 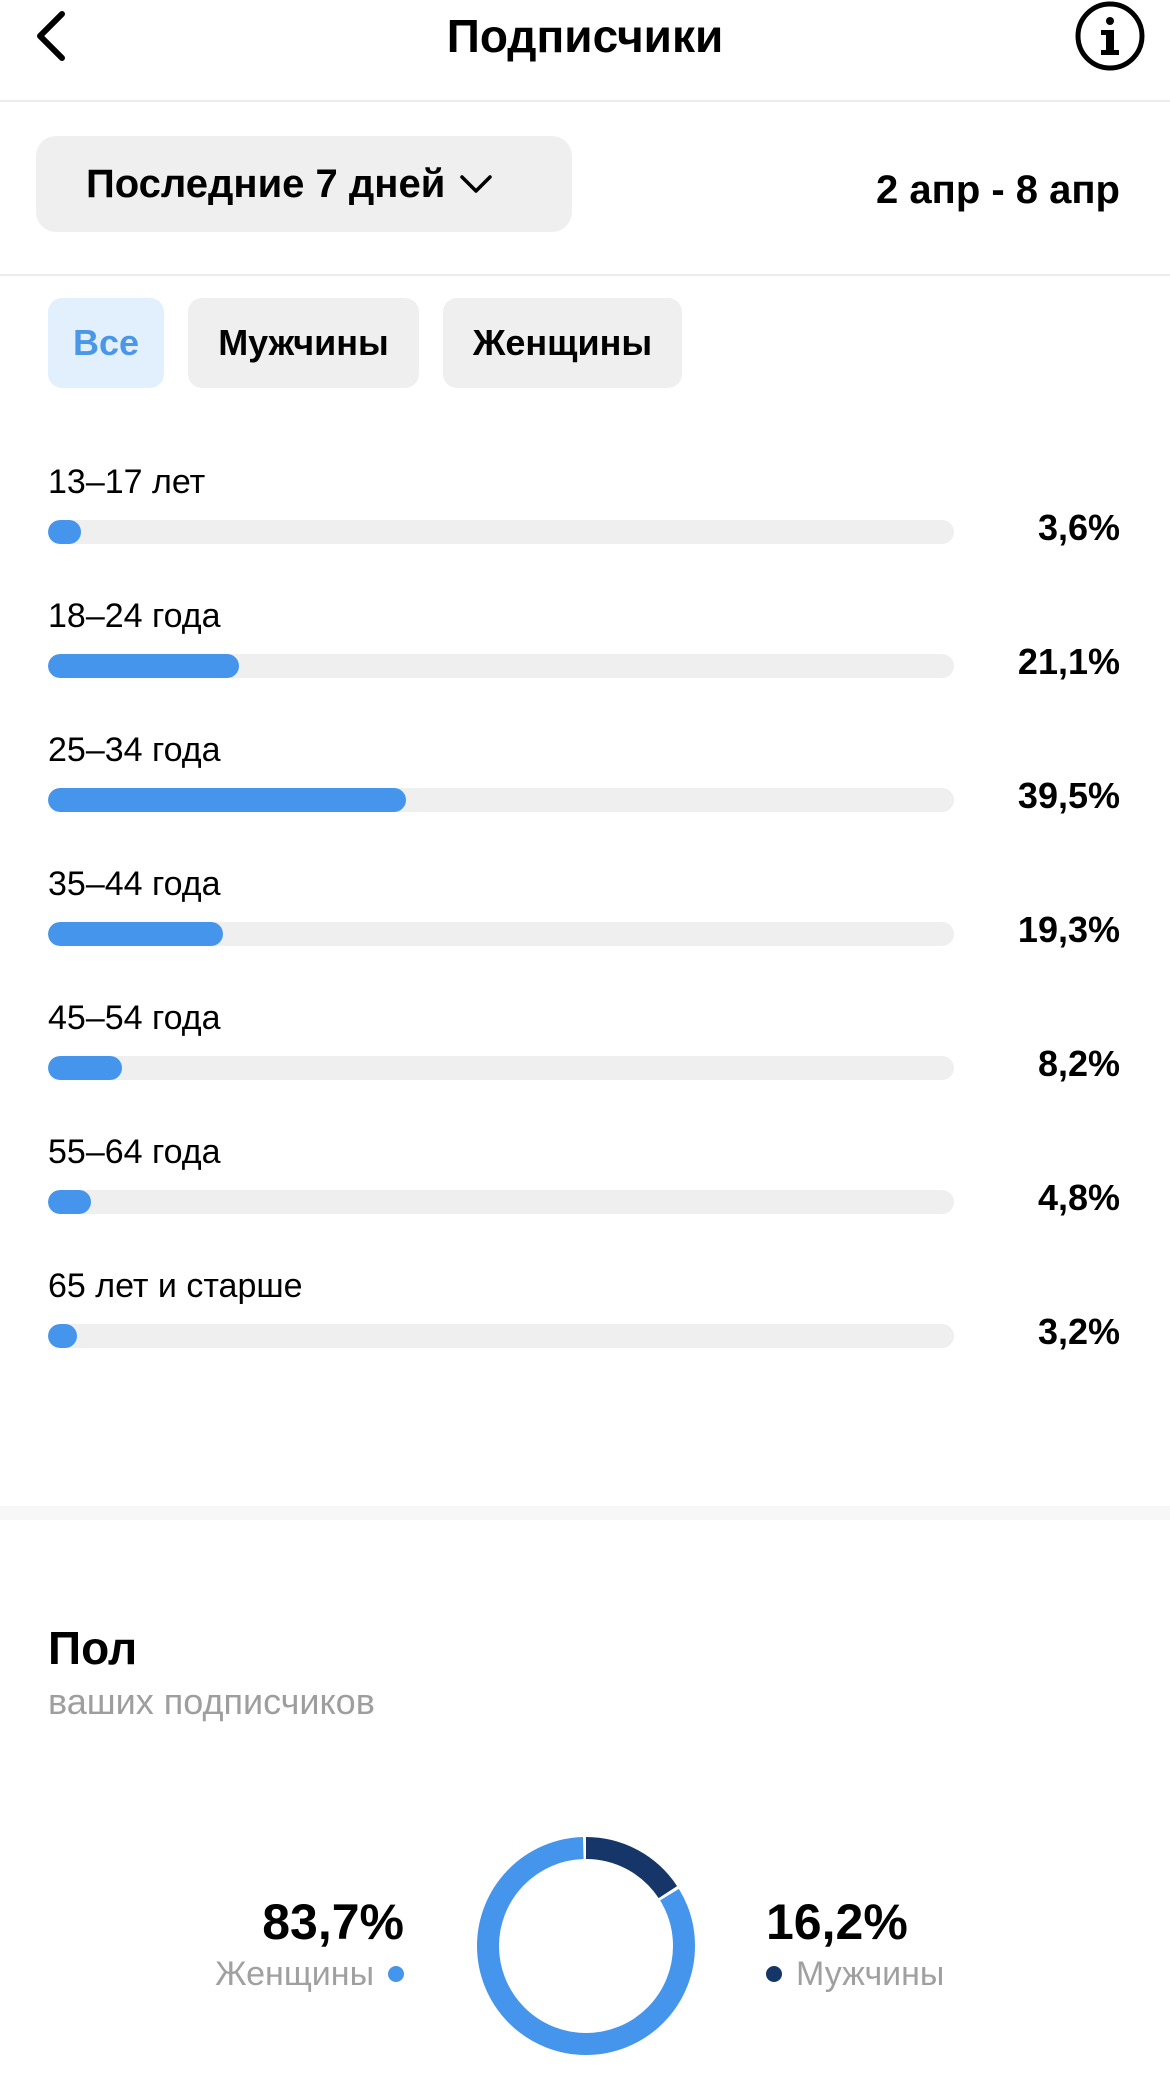 What do you see at coordinates (134, 616) in the screenshot?
I see `age-label: 18–24 года` at bounding box center [134, 616].